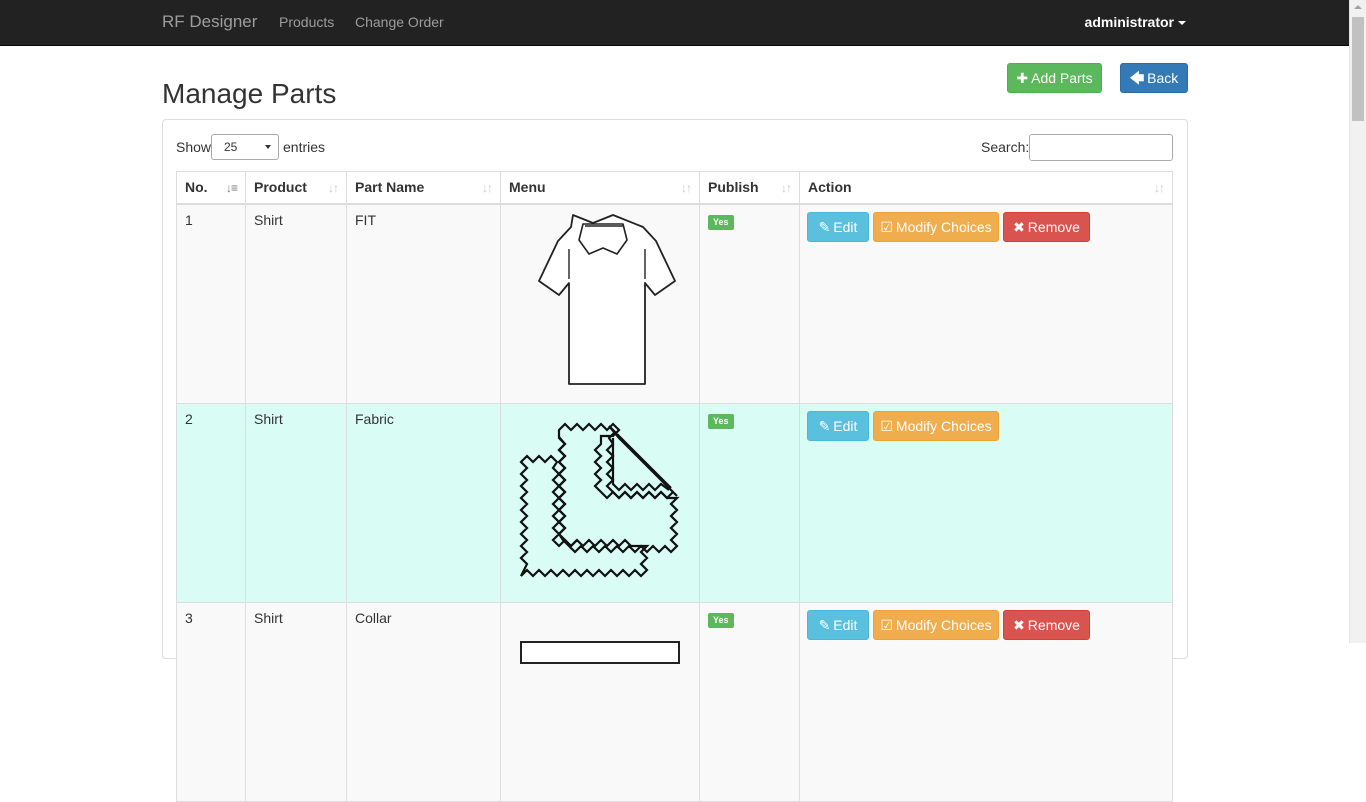 This screenshot has height=802, width=1366. I want to click on search-label: Search:, so click(1005, 147).